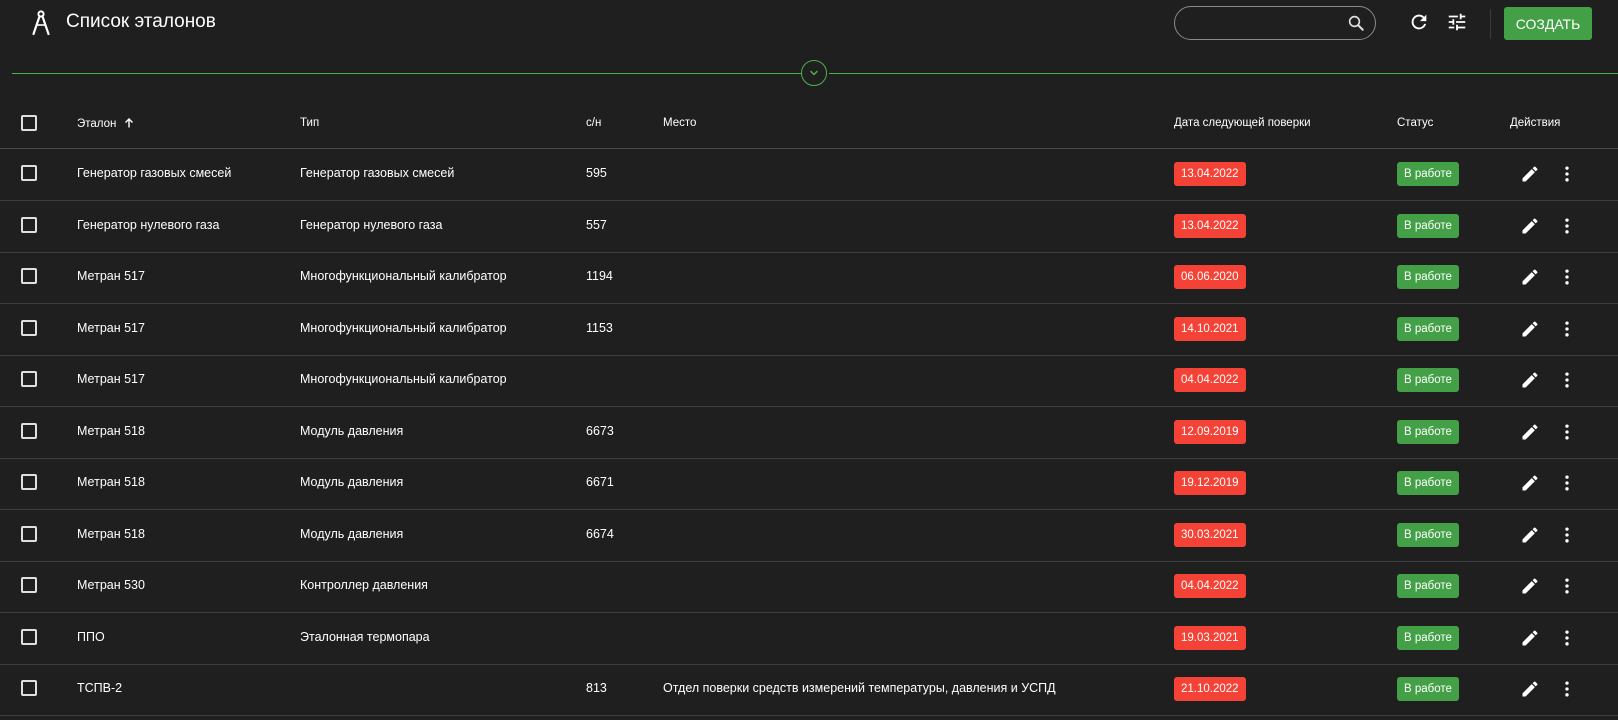 The height and width of the screenshot is (720, 1618). What do you see at coordinates (596, 224) in the screenshot?
I see `cell-serial: 557` at bounding box center [596, 224].